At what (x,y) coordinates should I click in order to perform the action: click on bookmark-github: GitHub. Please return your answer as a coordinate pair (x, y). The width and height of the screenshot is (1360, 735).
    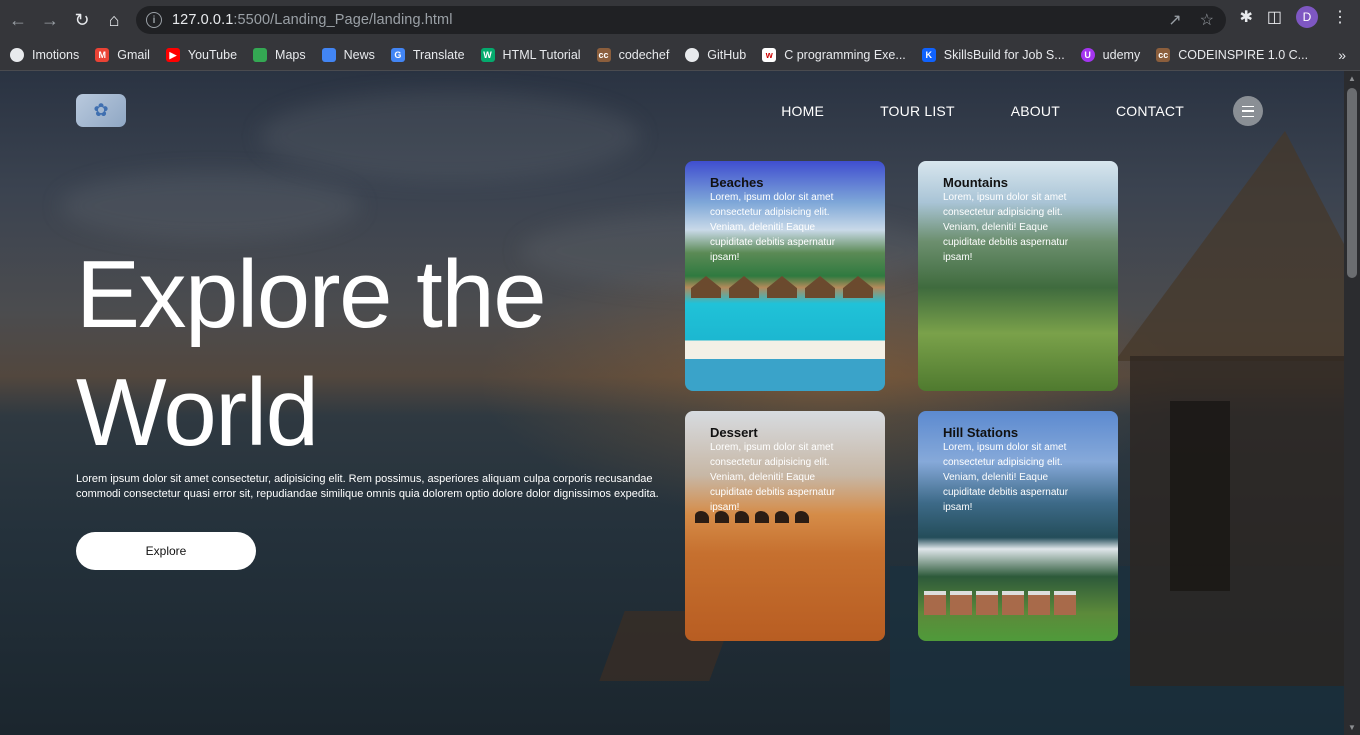
    Looking at the image, I should click on (715, 55).